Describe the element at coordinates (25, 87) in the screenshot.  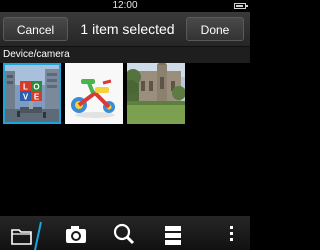
I see `svg-text: L` at that location.